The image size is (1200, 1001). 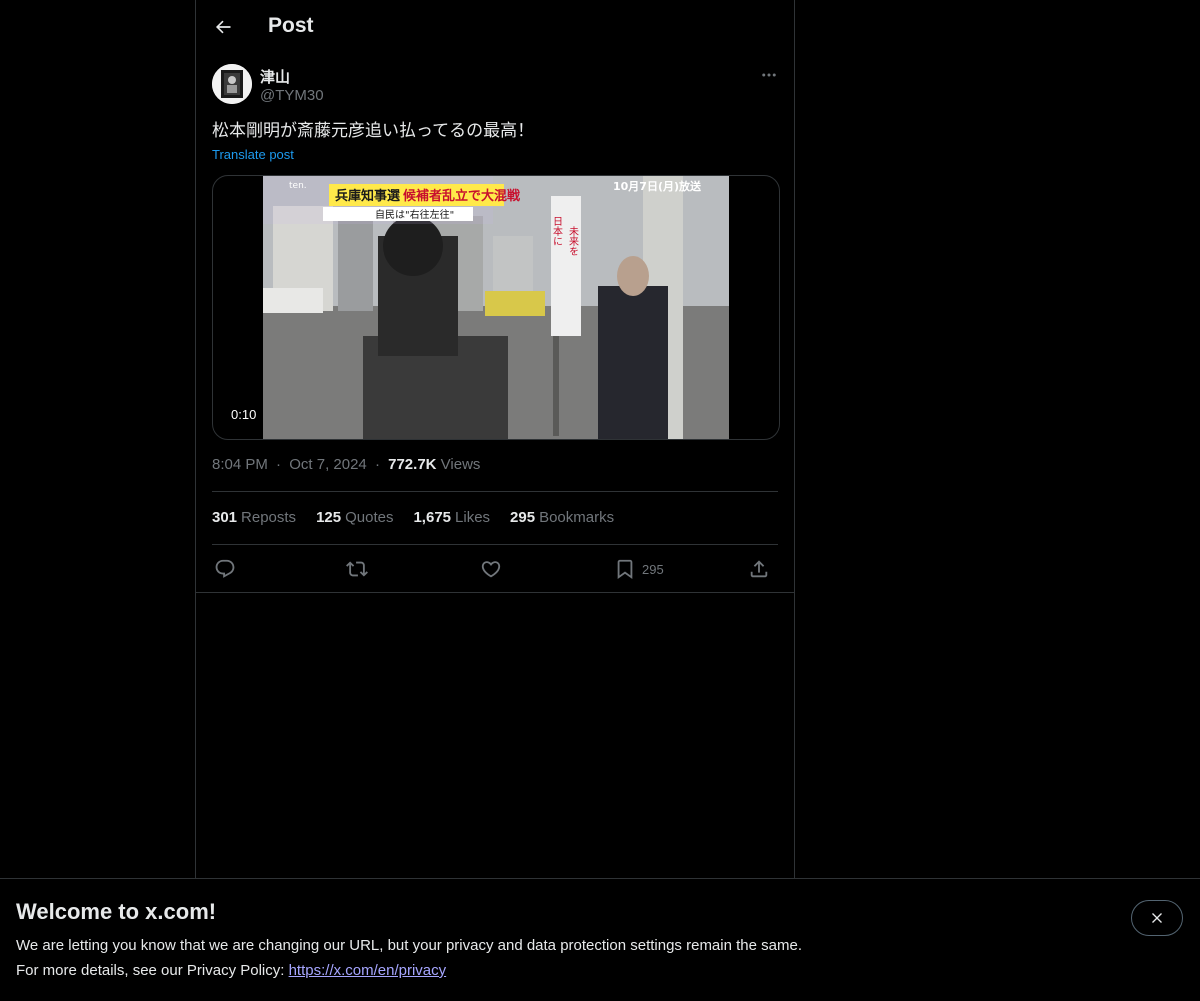 I want to click on close-banner-button, so click(x=1157, y=918).